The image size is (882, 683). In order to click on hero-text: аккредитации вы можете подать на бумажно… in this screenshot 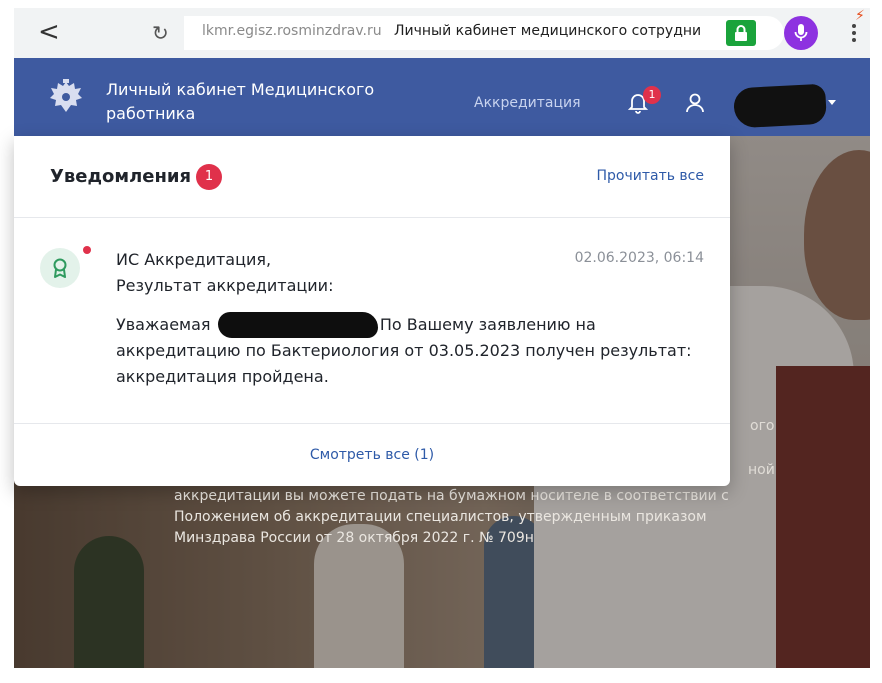, I will do `click(451, 517)`.